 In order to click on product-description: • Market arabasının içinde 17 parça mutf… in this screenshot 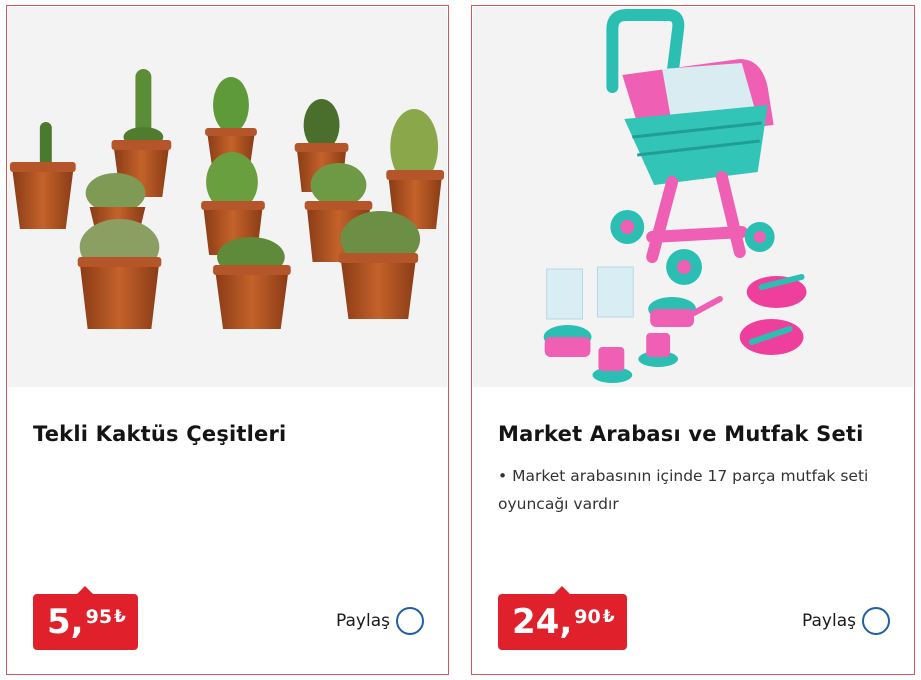, I will do `click(683, 490)`.